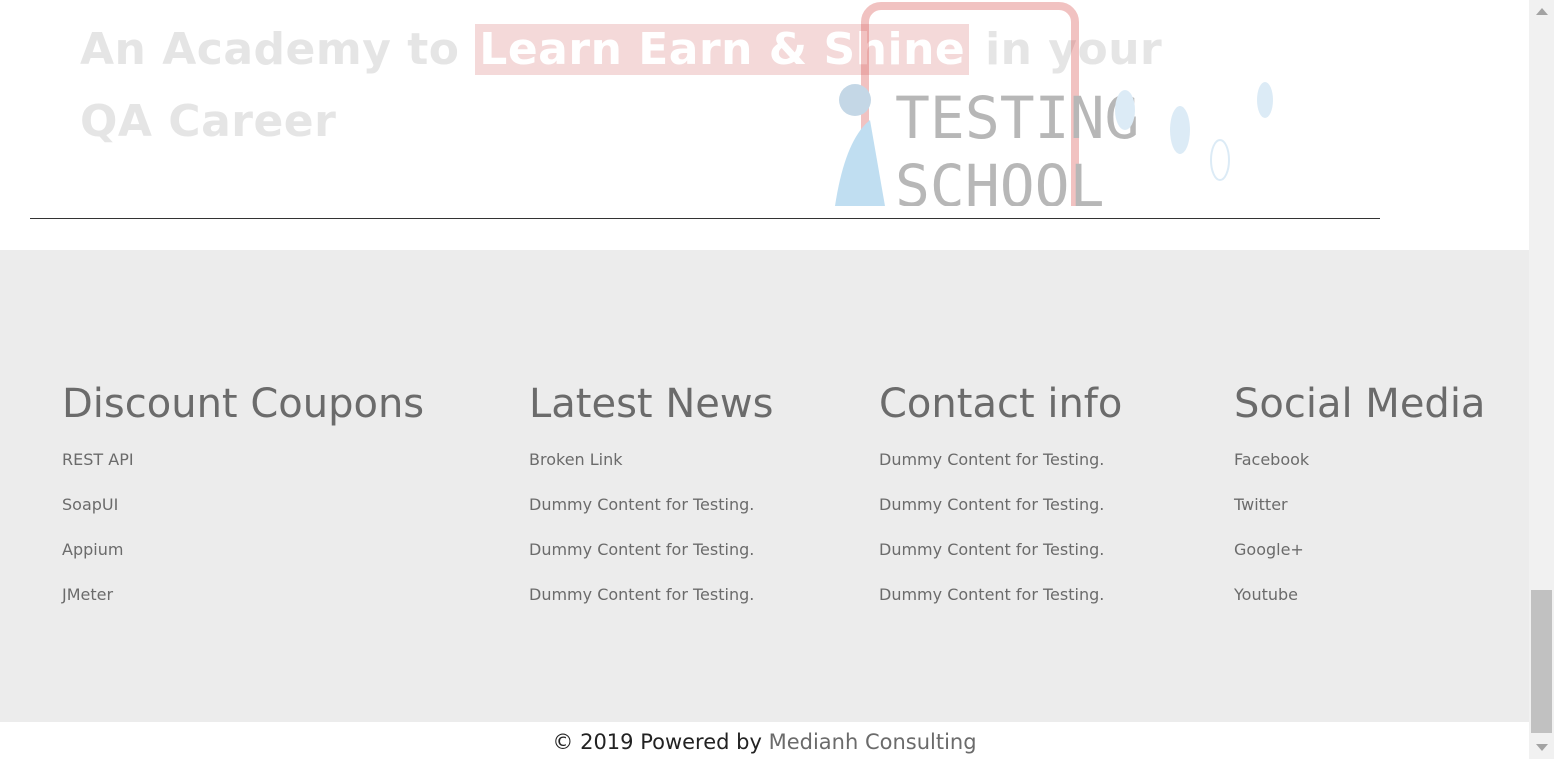  What do you see at coordinates (1017, 118) in the screenshot?
I see `illustration-text-1: TESTING` at bounding box center [1017, 118].